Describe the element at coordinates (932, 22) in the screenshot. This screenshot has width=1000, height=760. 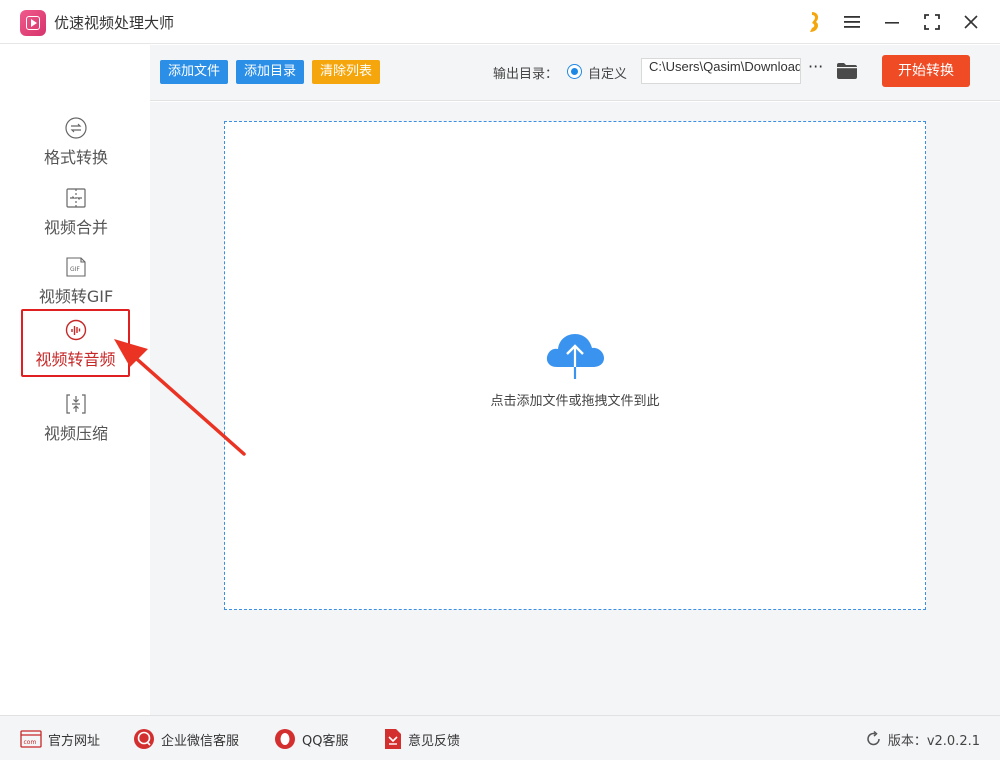
I see `maximize-icon` at that location.